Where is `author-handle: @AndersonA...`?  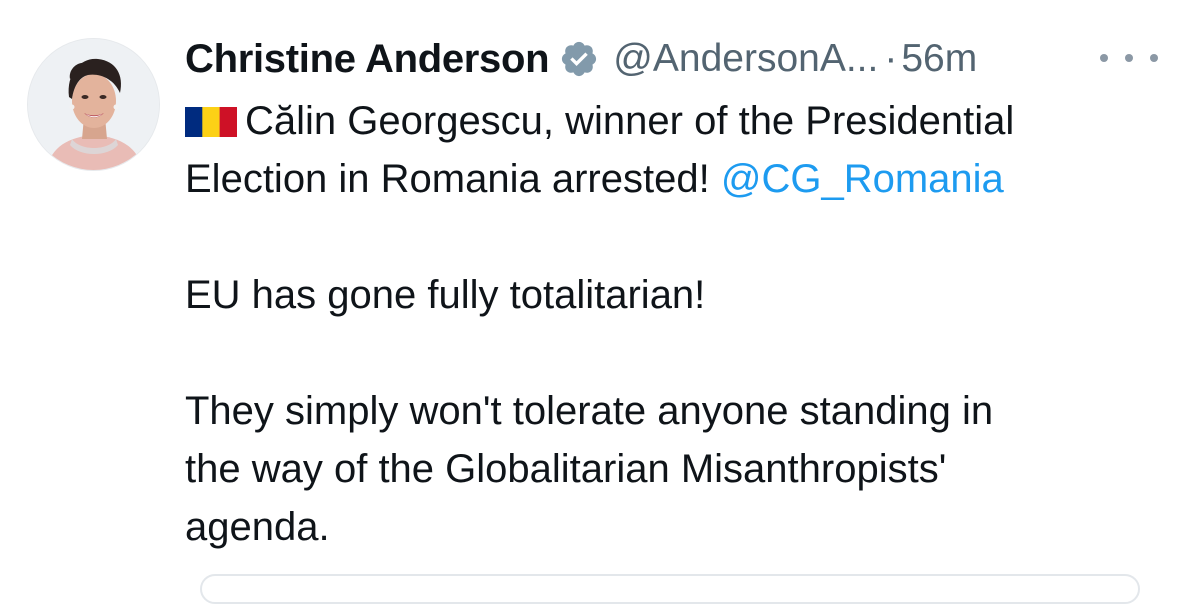 author-handle: @AndersonA... is located at coordinates (745, 59).